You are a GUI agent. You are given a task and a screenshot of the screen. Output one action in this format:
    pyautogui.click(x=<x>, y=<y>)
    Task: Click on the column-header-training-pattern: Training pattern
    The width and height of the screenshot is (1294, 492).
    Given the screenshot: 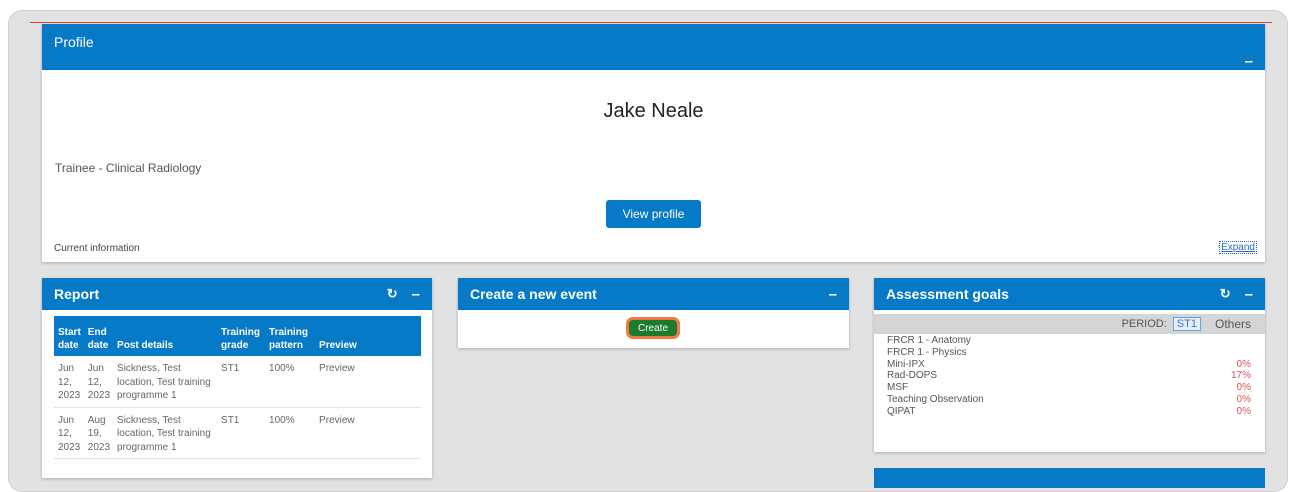 What is the action you would take?
    pyautogui.click(x=290, y=336)
    